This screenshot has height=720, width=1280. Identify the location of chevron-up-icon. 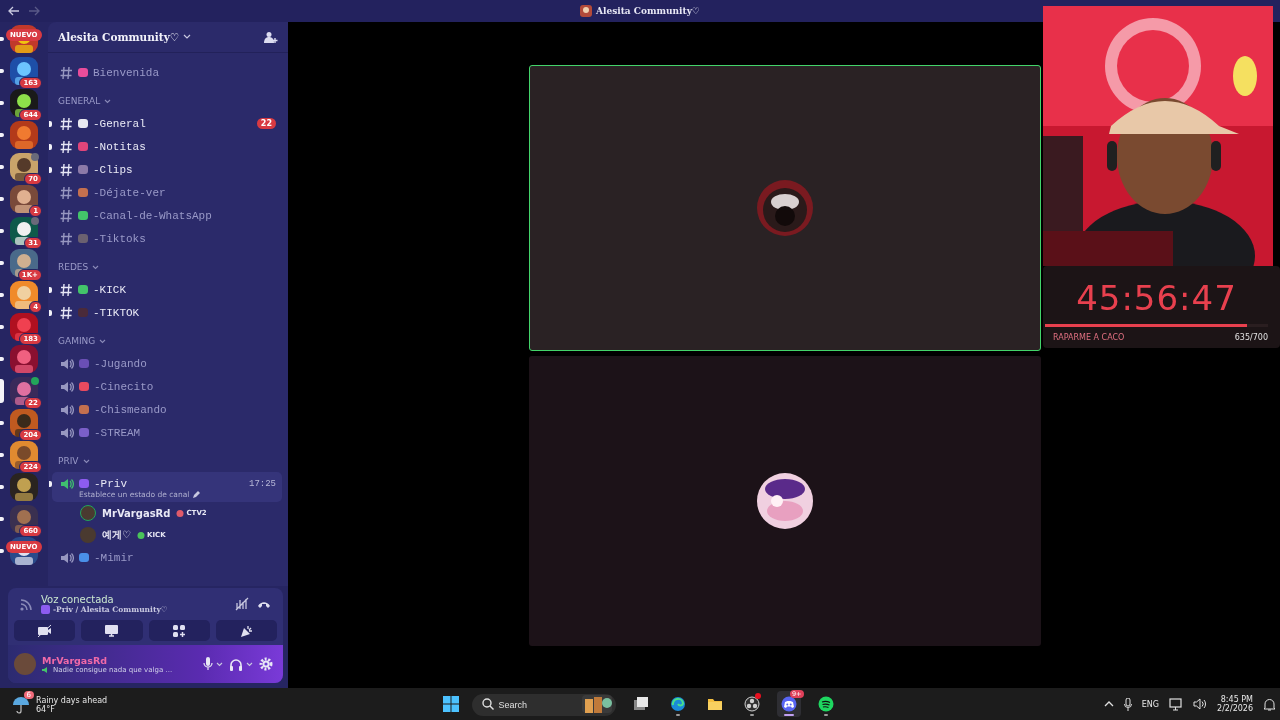
(1108, 704).